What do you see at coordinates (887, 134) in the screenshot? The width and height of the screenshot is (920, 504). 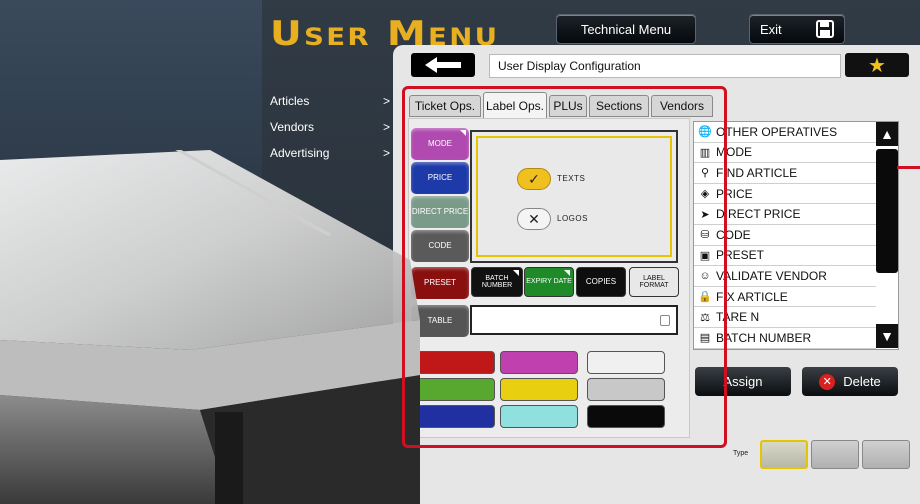 I see `scroll-up-icon: ▲` at bounding box center [887, 134].